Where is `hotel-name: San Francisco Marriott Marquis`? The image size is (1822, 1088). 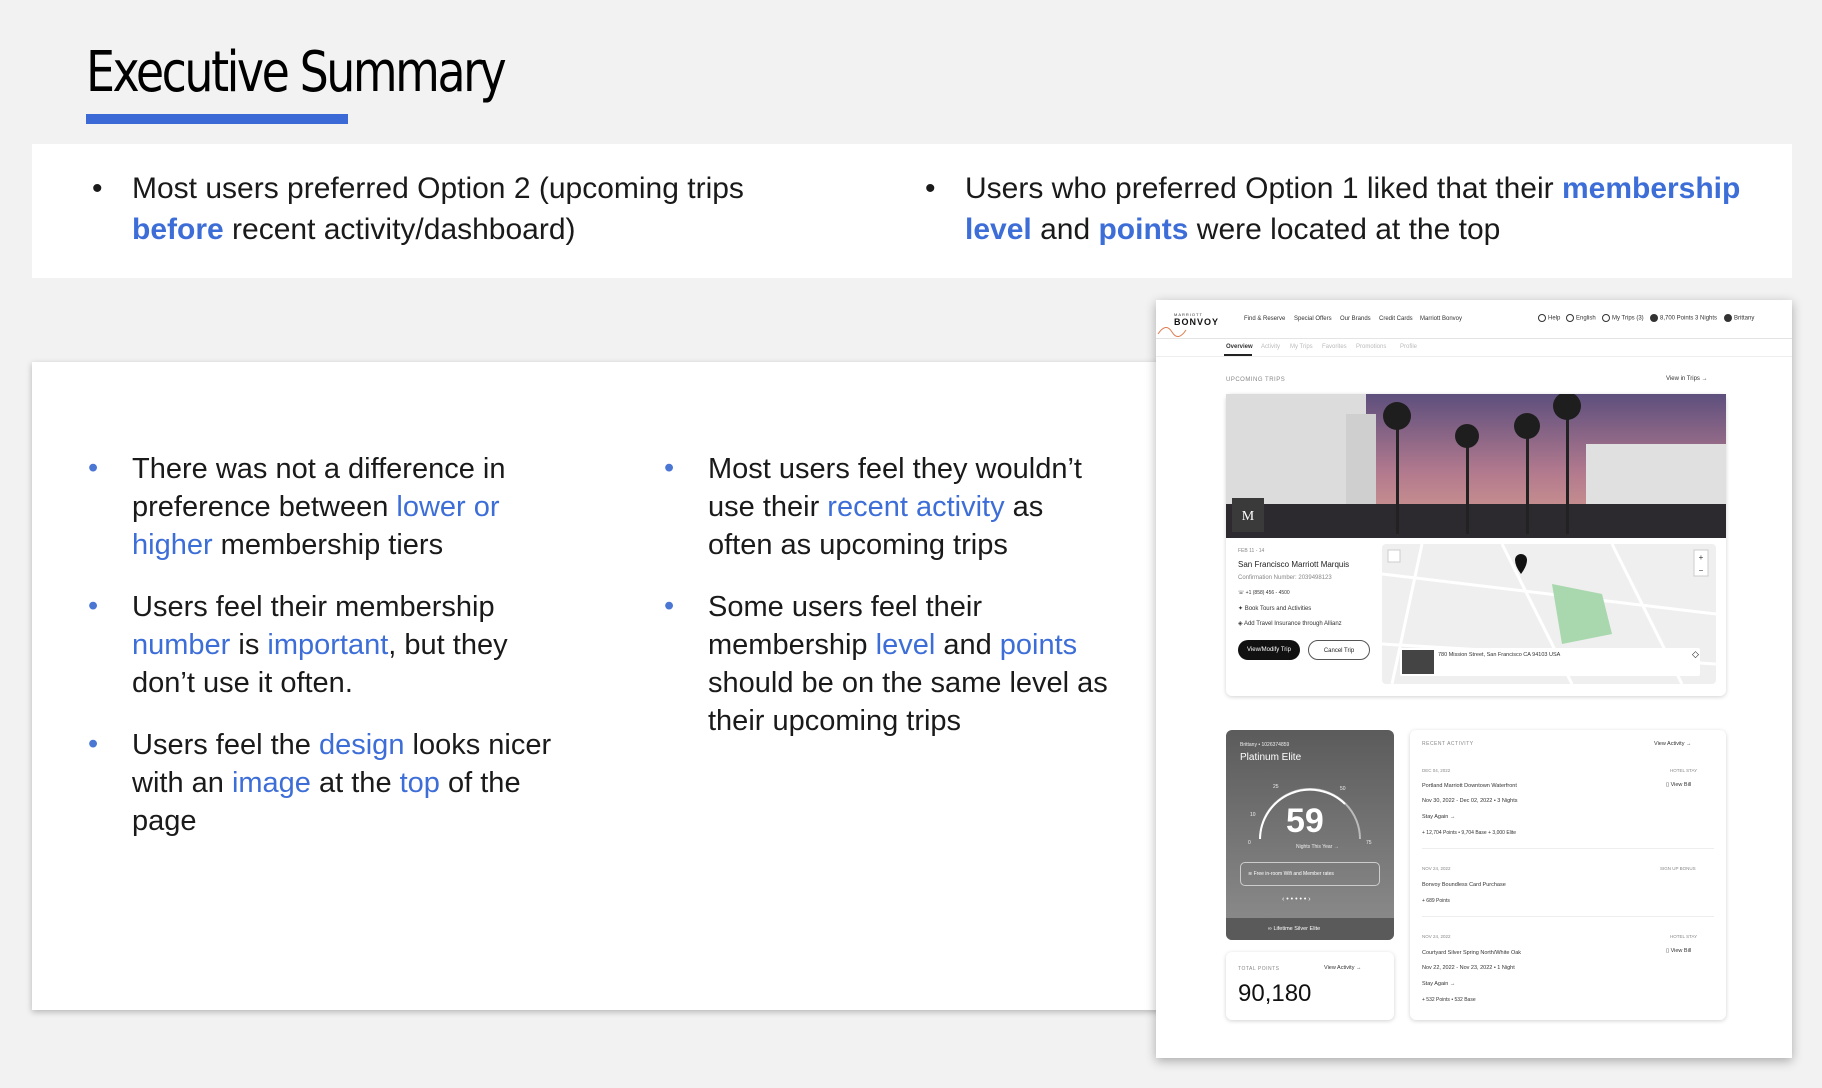 hotel-name: San Francisco Marriott Marquis is located at coordinates (1293, 564).